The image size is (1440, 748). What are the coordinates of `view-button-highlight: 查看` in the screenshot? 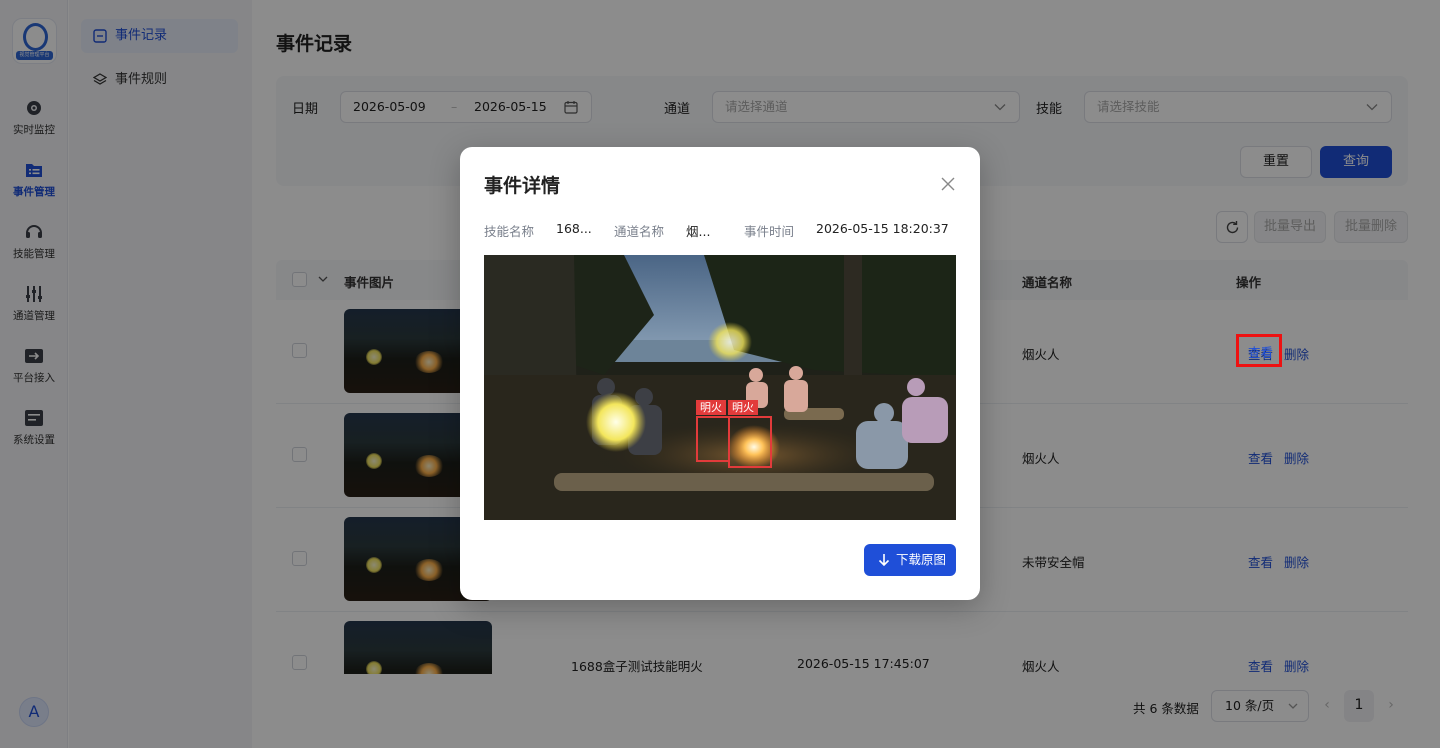 It's located at (1259, 350).